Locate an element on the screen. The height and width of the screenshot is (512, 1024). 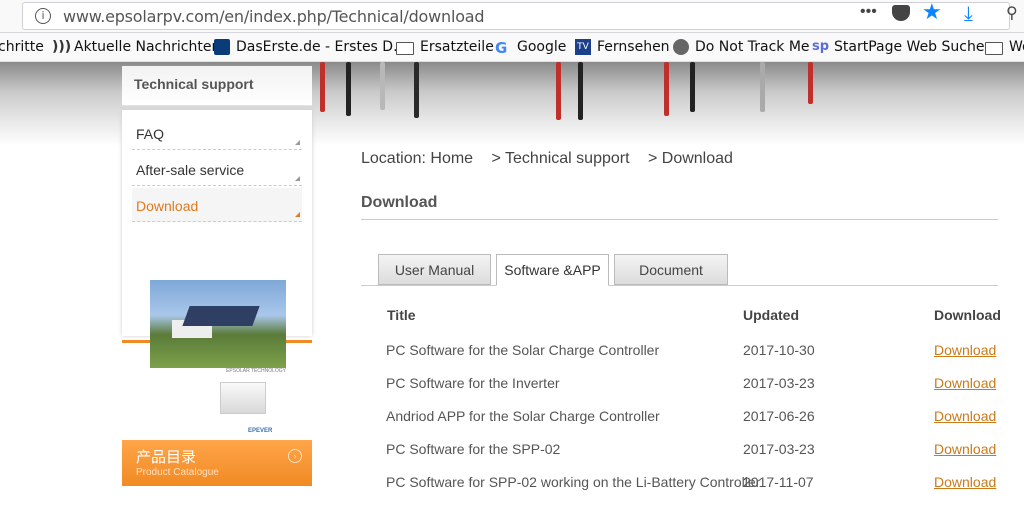
tab-divider is located at coordinates (679, 285).